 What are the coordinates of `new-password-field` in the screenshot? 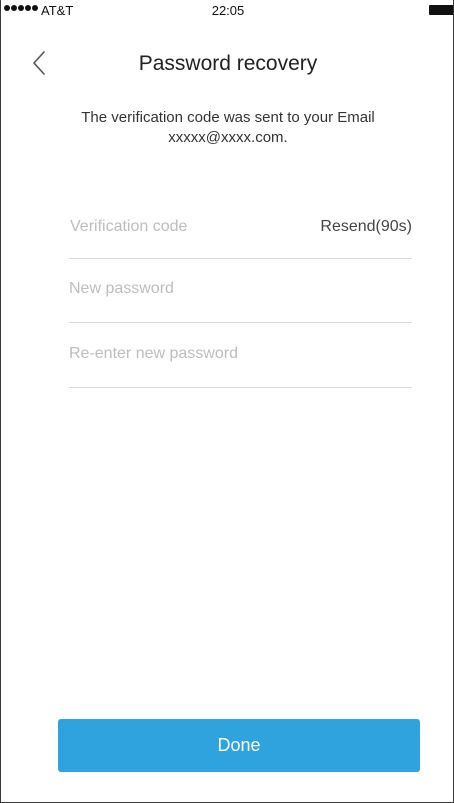 It's located at (240, 298).